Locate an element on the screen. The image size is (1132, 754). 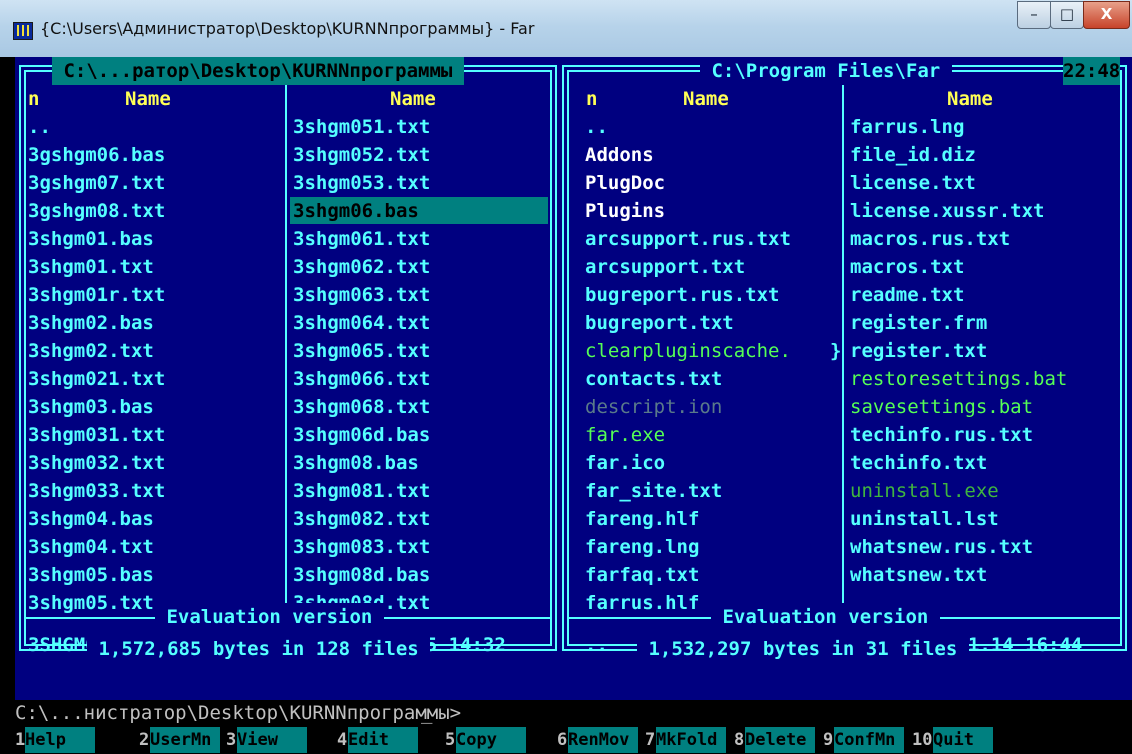
file-item: fareng.lng is located at coordinates (642, 547).